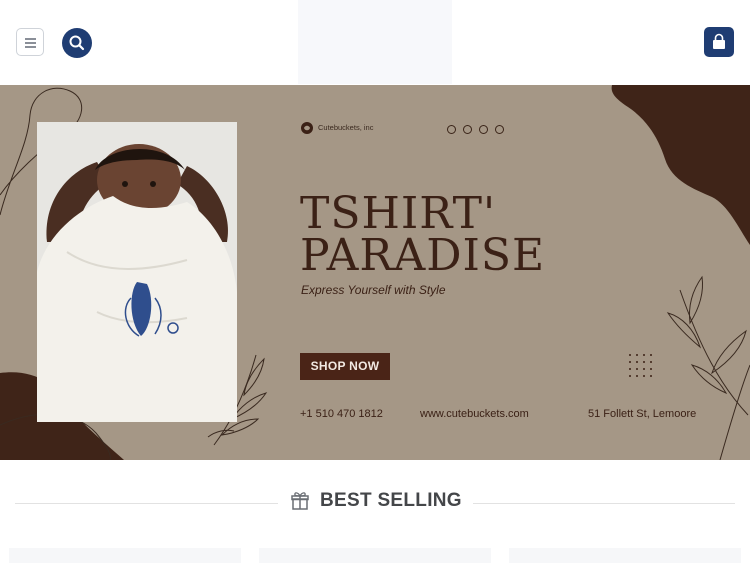 This screenshot has height=563, width=750. I want to click on cart-button, so click(719, 42).